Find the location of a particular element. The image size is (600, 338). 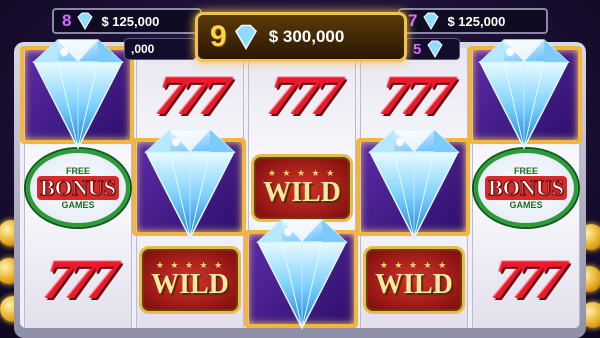

jackpot-left-count: 8 is located at coordinates (67, 20).